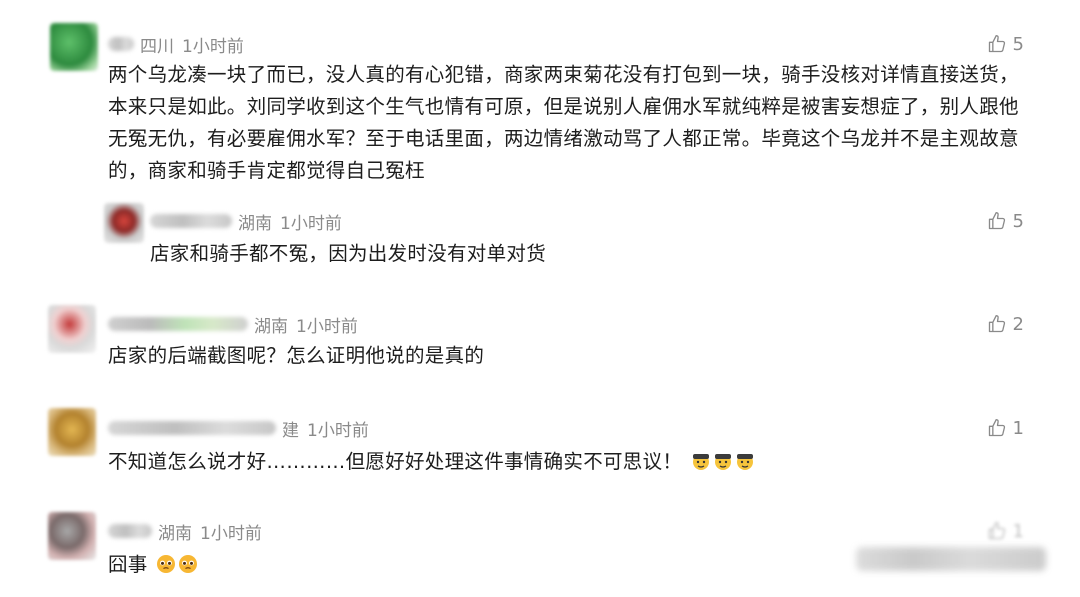  Describe the element at coordinates (951, 559) in the screenshot. I see `watermark-blurred` at that location.